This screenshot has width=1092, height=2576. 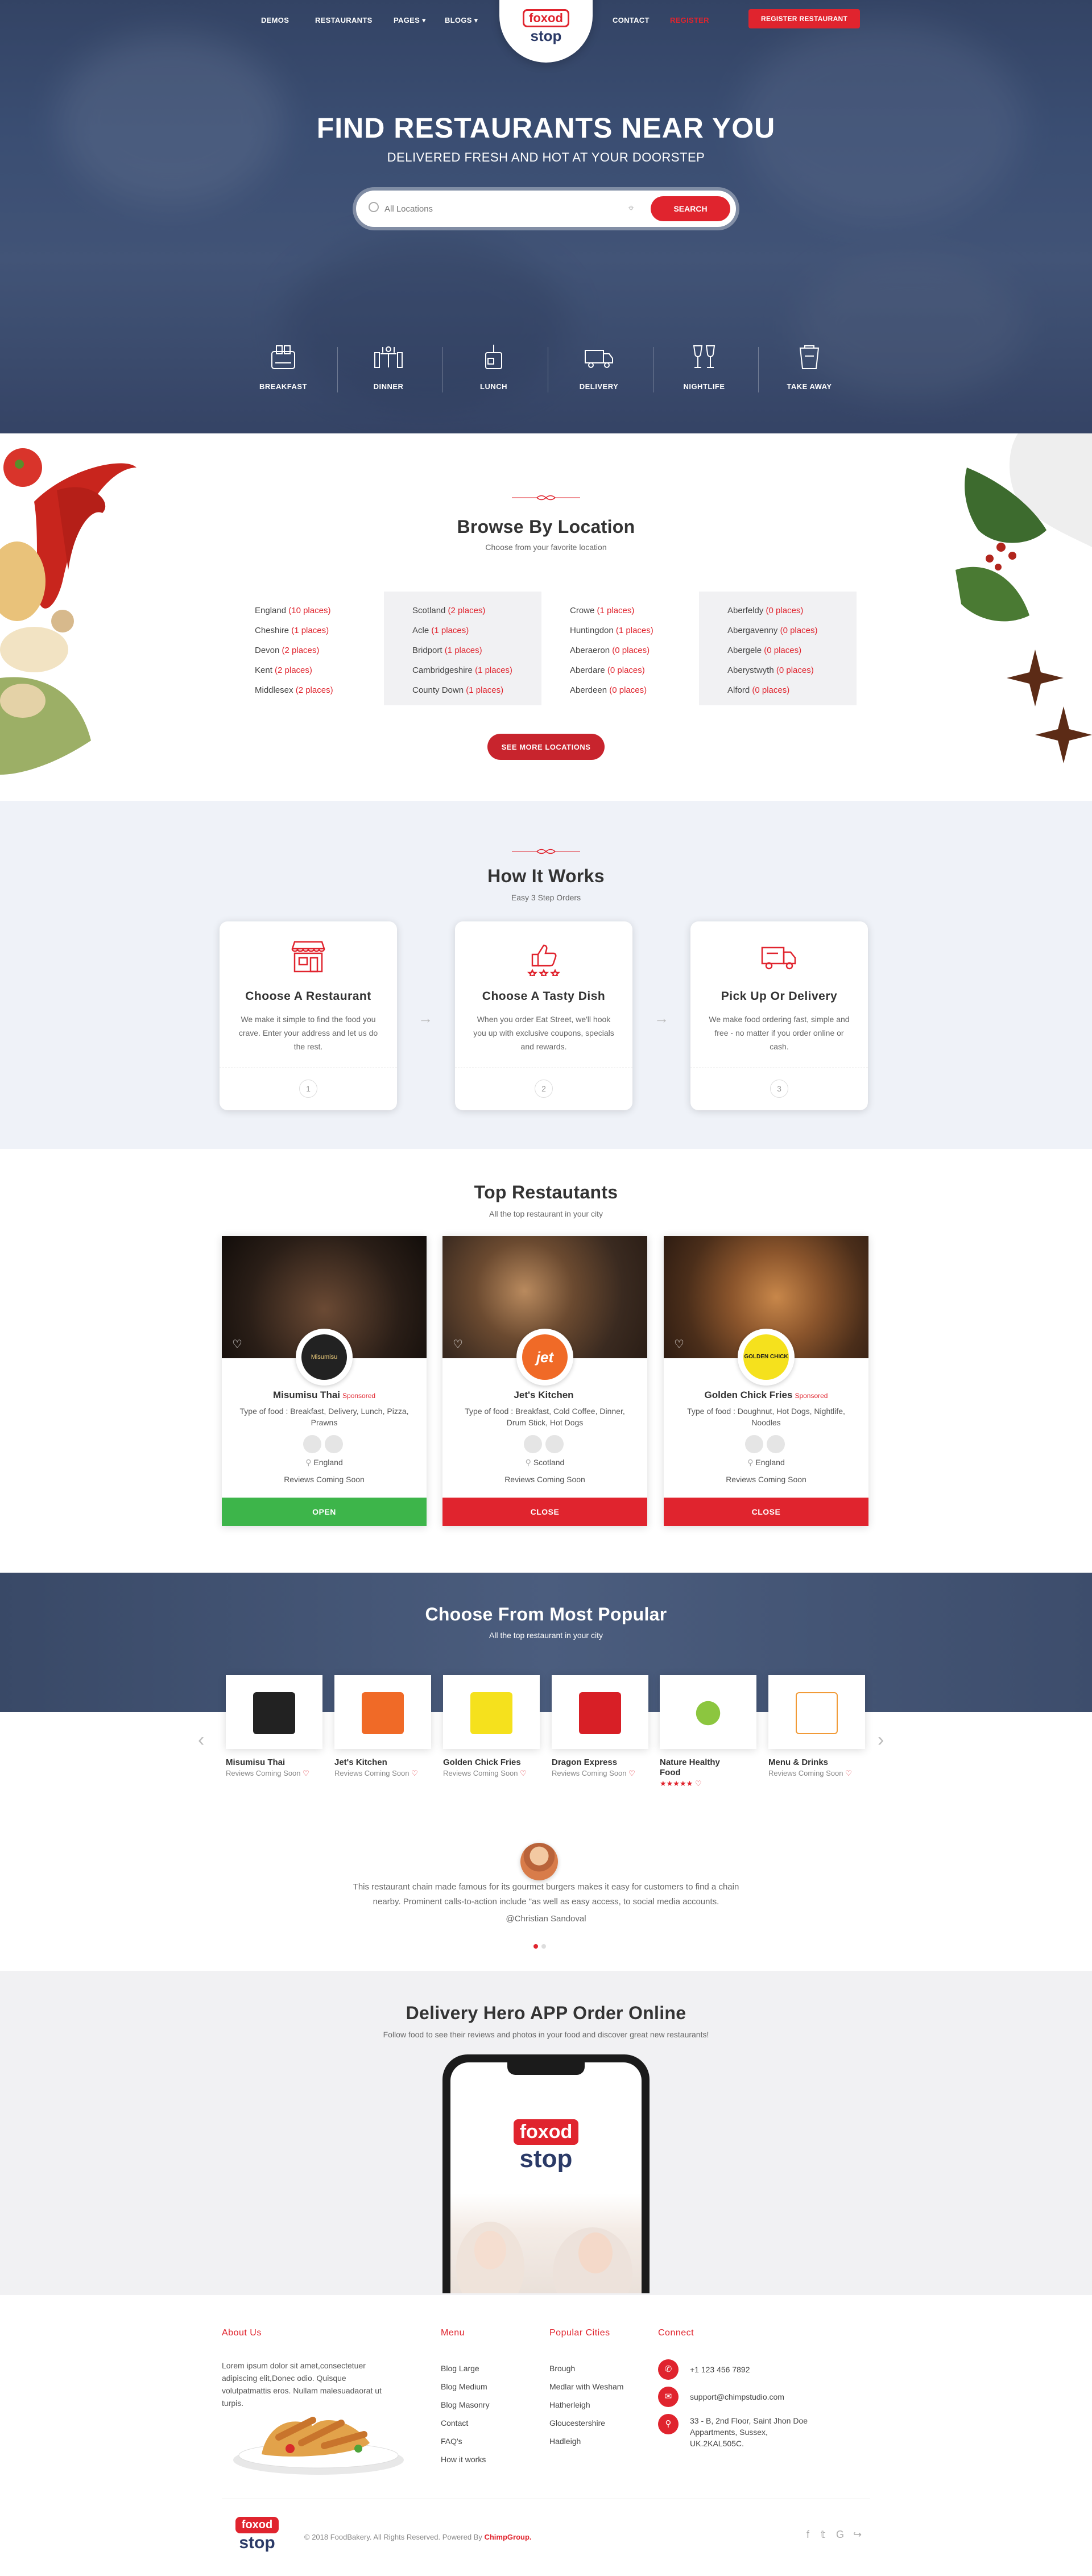 I want to click on location-link: Crowe (1 places), so click(x=634, y=611).